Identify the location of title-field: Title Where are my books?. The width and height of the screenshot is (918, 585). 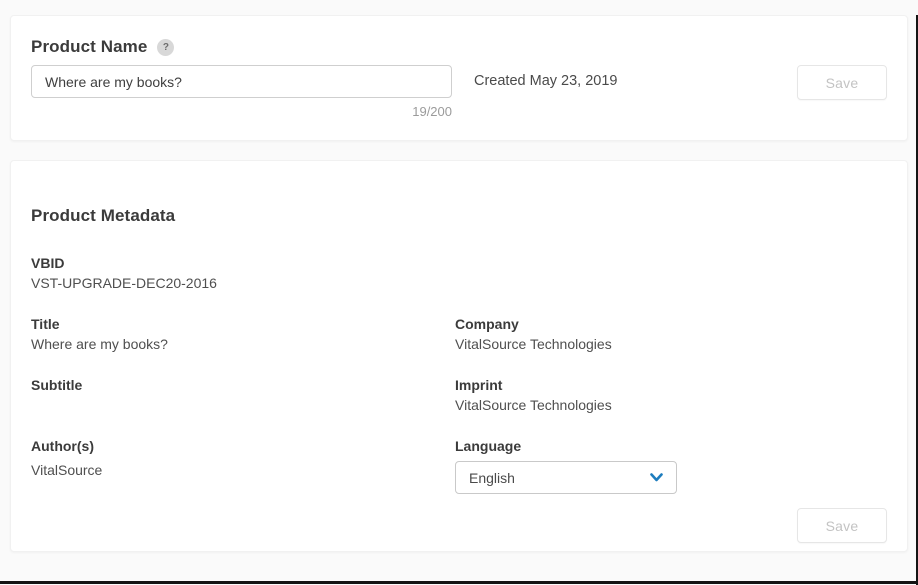
(243, 334).